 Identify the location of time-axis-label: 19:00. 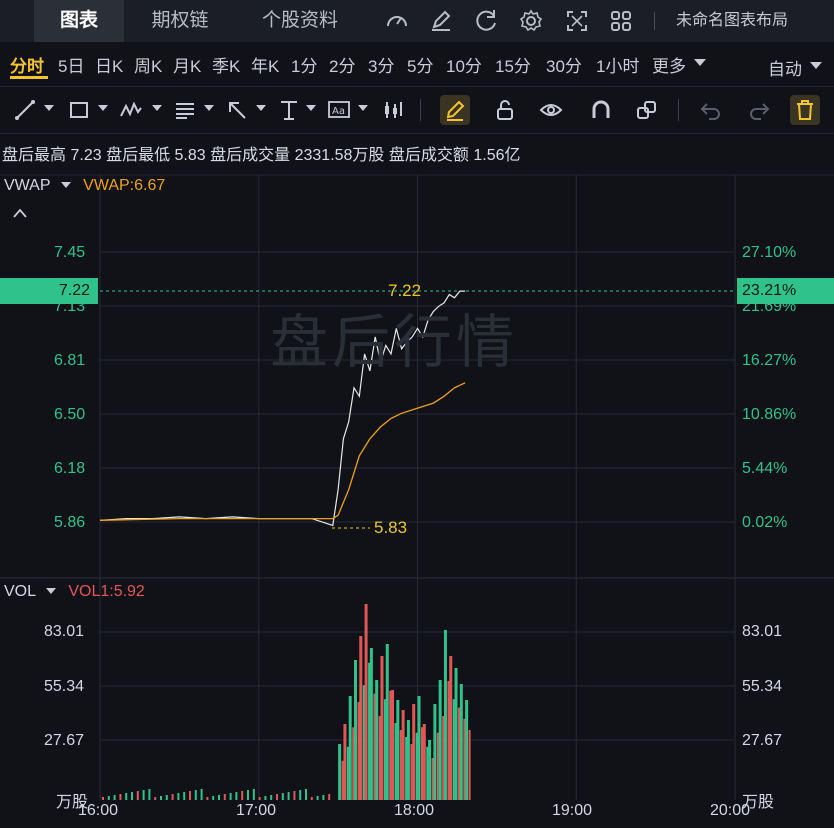
(572, 810).